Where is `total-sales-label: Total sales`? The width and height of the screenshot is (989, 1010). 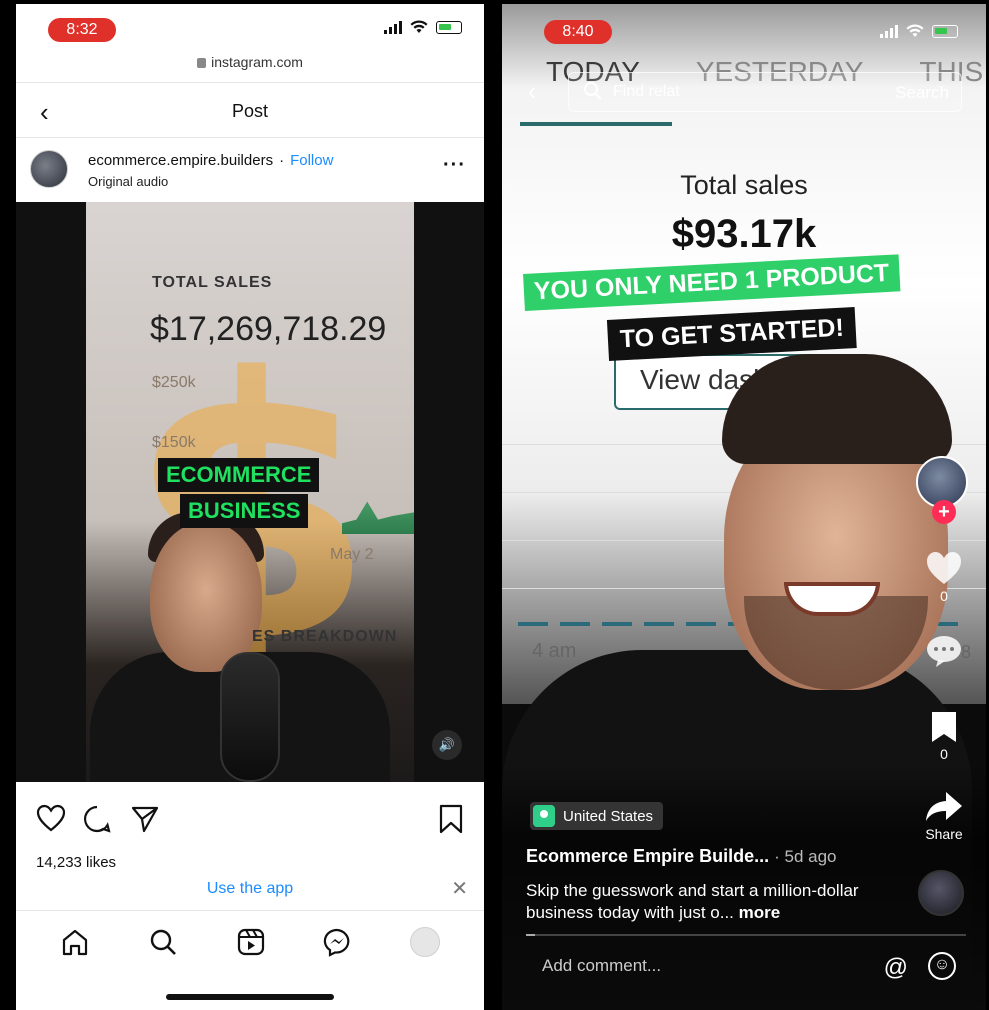 total-sales-label: Total sales is located at coordinates (744, 185).